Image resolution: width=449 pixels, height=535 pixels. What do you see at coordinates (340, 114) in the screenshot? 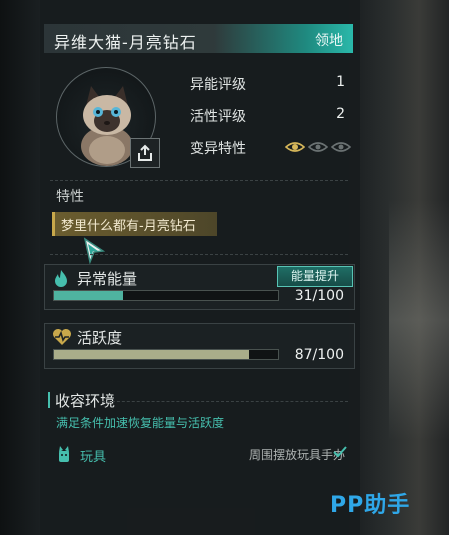
I see `stat-value-activity-rating: 2` at bounding box center [340, 114].